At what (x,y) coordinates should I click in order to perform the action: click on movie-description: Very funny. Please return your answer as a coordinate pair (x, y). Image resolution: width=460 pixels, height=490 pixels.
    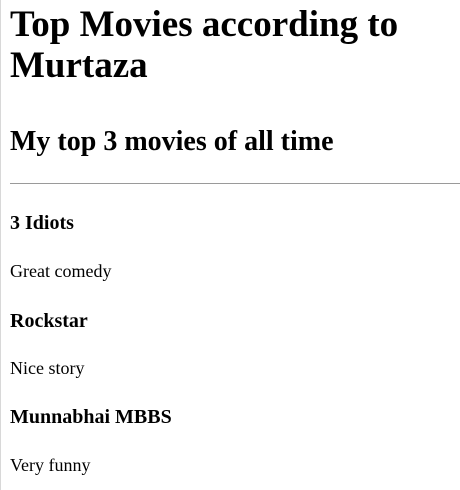
    Looking at the image, I should click on (50, 465).